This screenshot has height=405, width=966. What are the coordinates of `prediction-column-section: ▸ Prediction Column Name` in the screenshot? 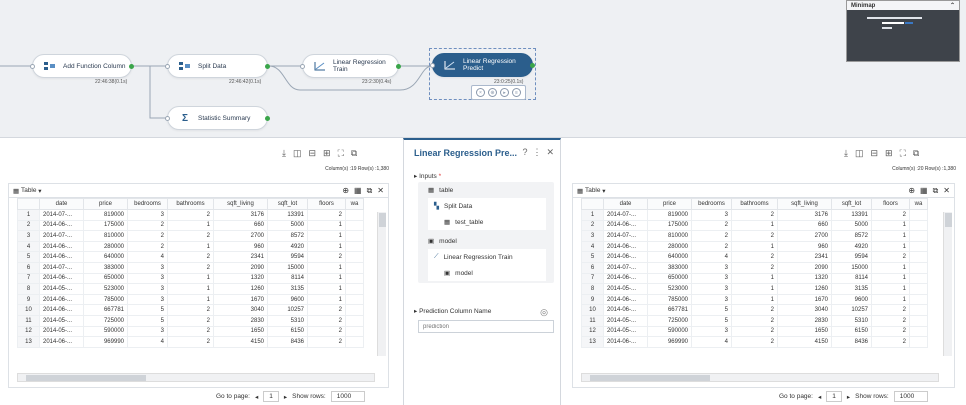 It's located at (452, 311).